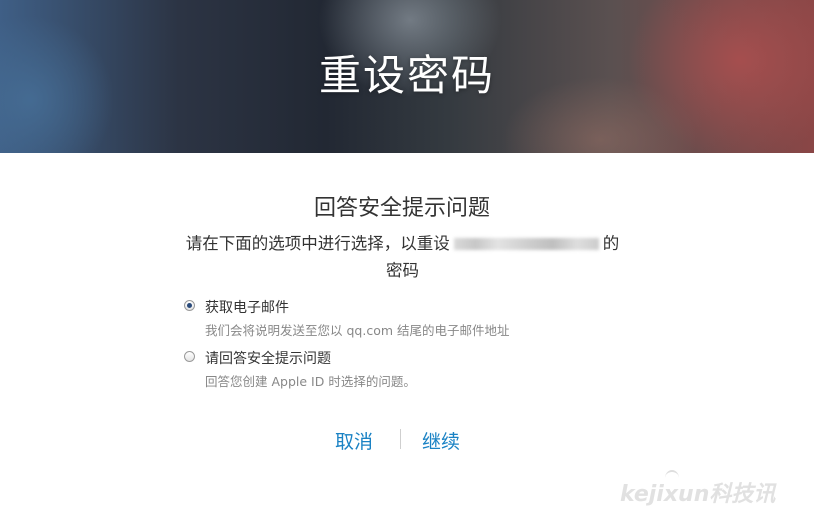  What do you see at coordinates (611, 243) in the screenshot?
I see `instruction-text-after: 的` at bounding box center [611, 243].